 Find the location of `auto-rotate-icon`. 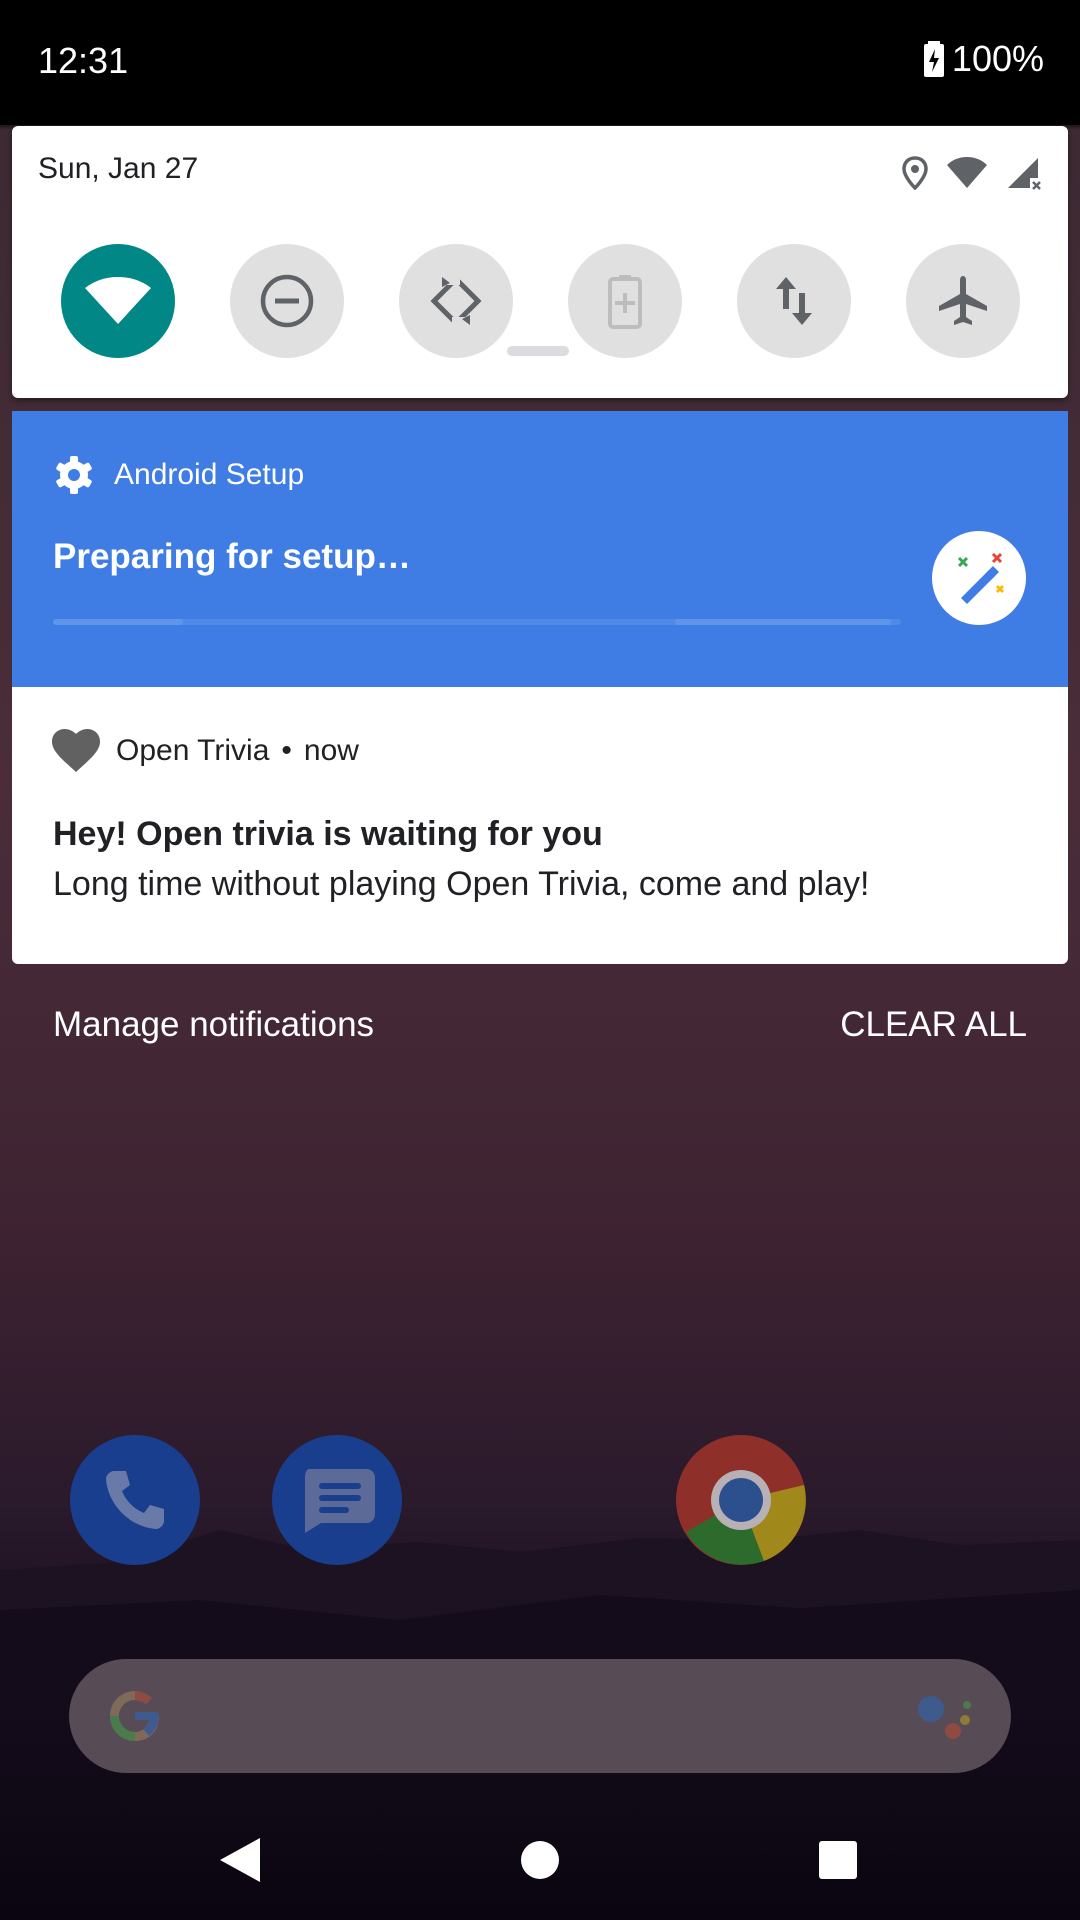

auto-rotate-icon is located at coordinates (456, 301).